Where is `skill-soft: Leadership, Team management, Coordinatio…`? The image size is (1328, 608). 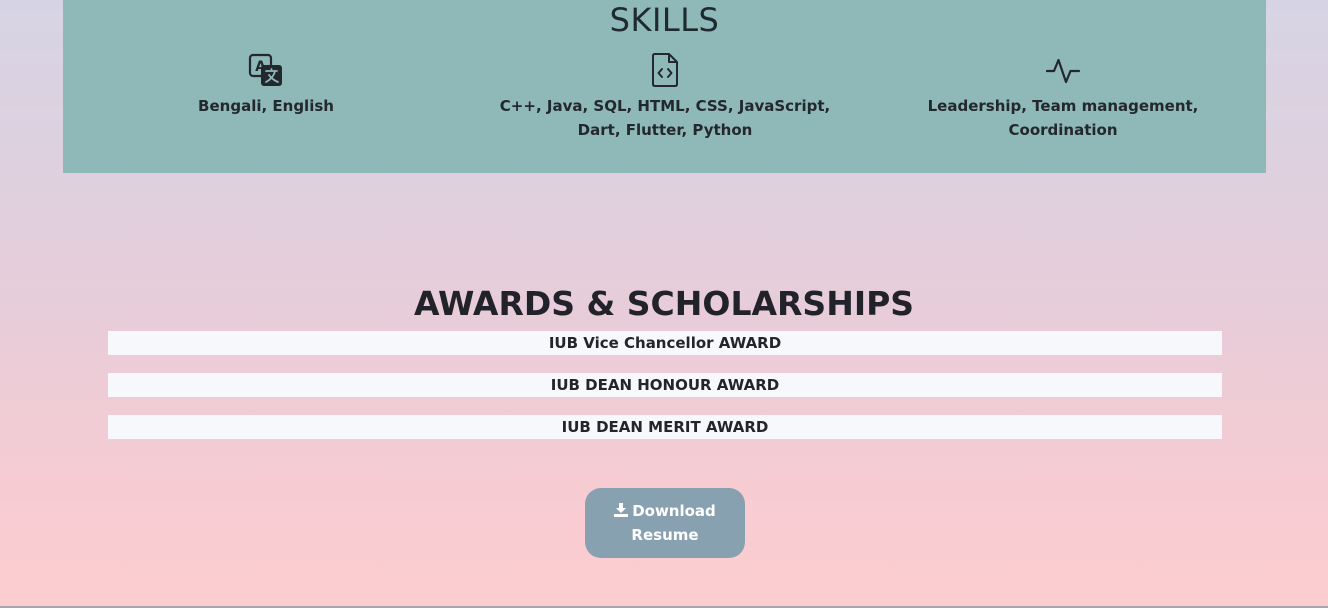 skill-soft: Leadership, Team management, Coordinatio… is located at coordinates (1063, 97).